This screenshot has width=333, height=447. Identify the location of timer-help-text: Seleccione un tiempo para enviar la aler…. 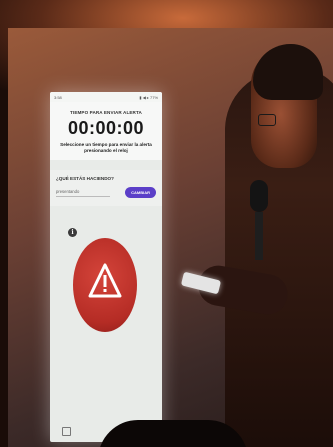
(106, 148).